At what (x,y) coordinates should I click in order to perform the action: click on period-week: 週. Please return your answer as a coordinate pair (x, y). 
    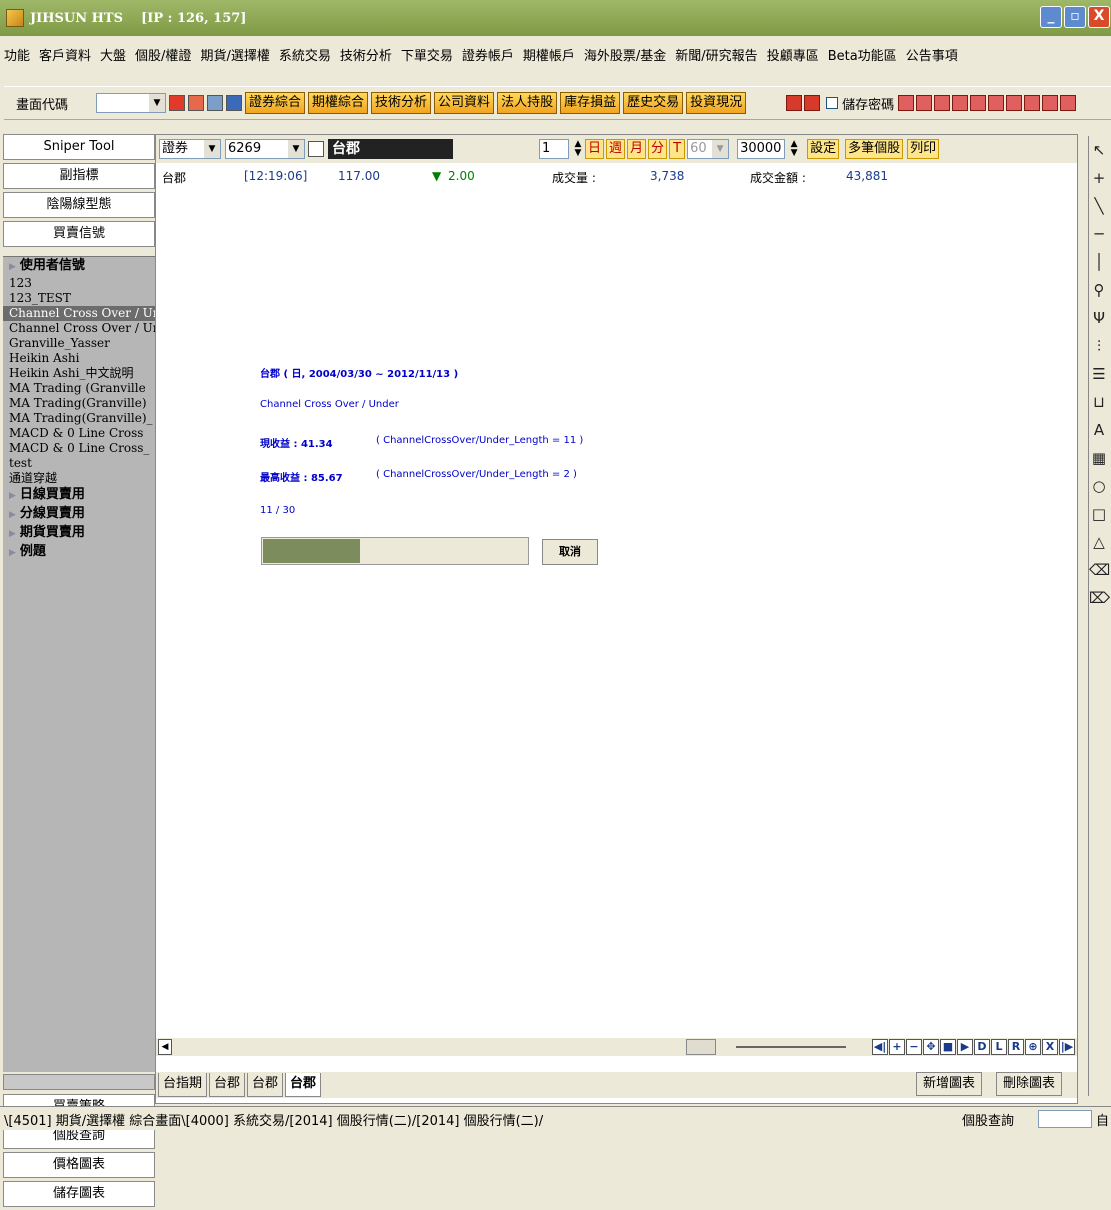
    Looking at the image, I should click on (616, 149).